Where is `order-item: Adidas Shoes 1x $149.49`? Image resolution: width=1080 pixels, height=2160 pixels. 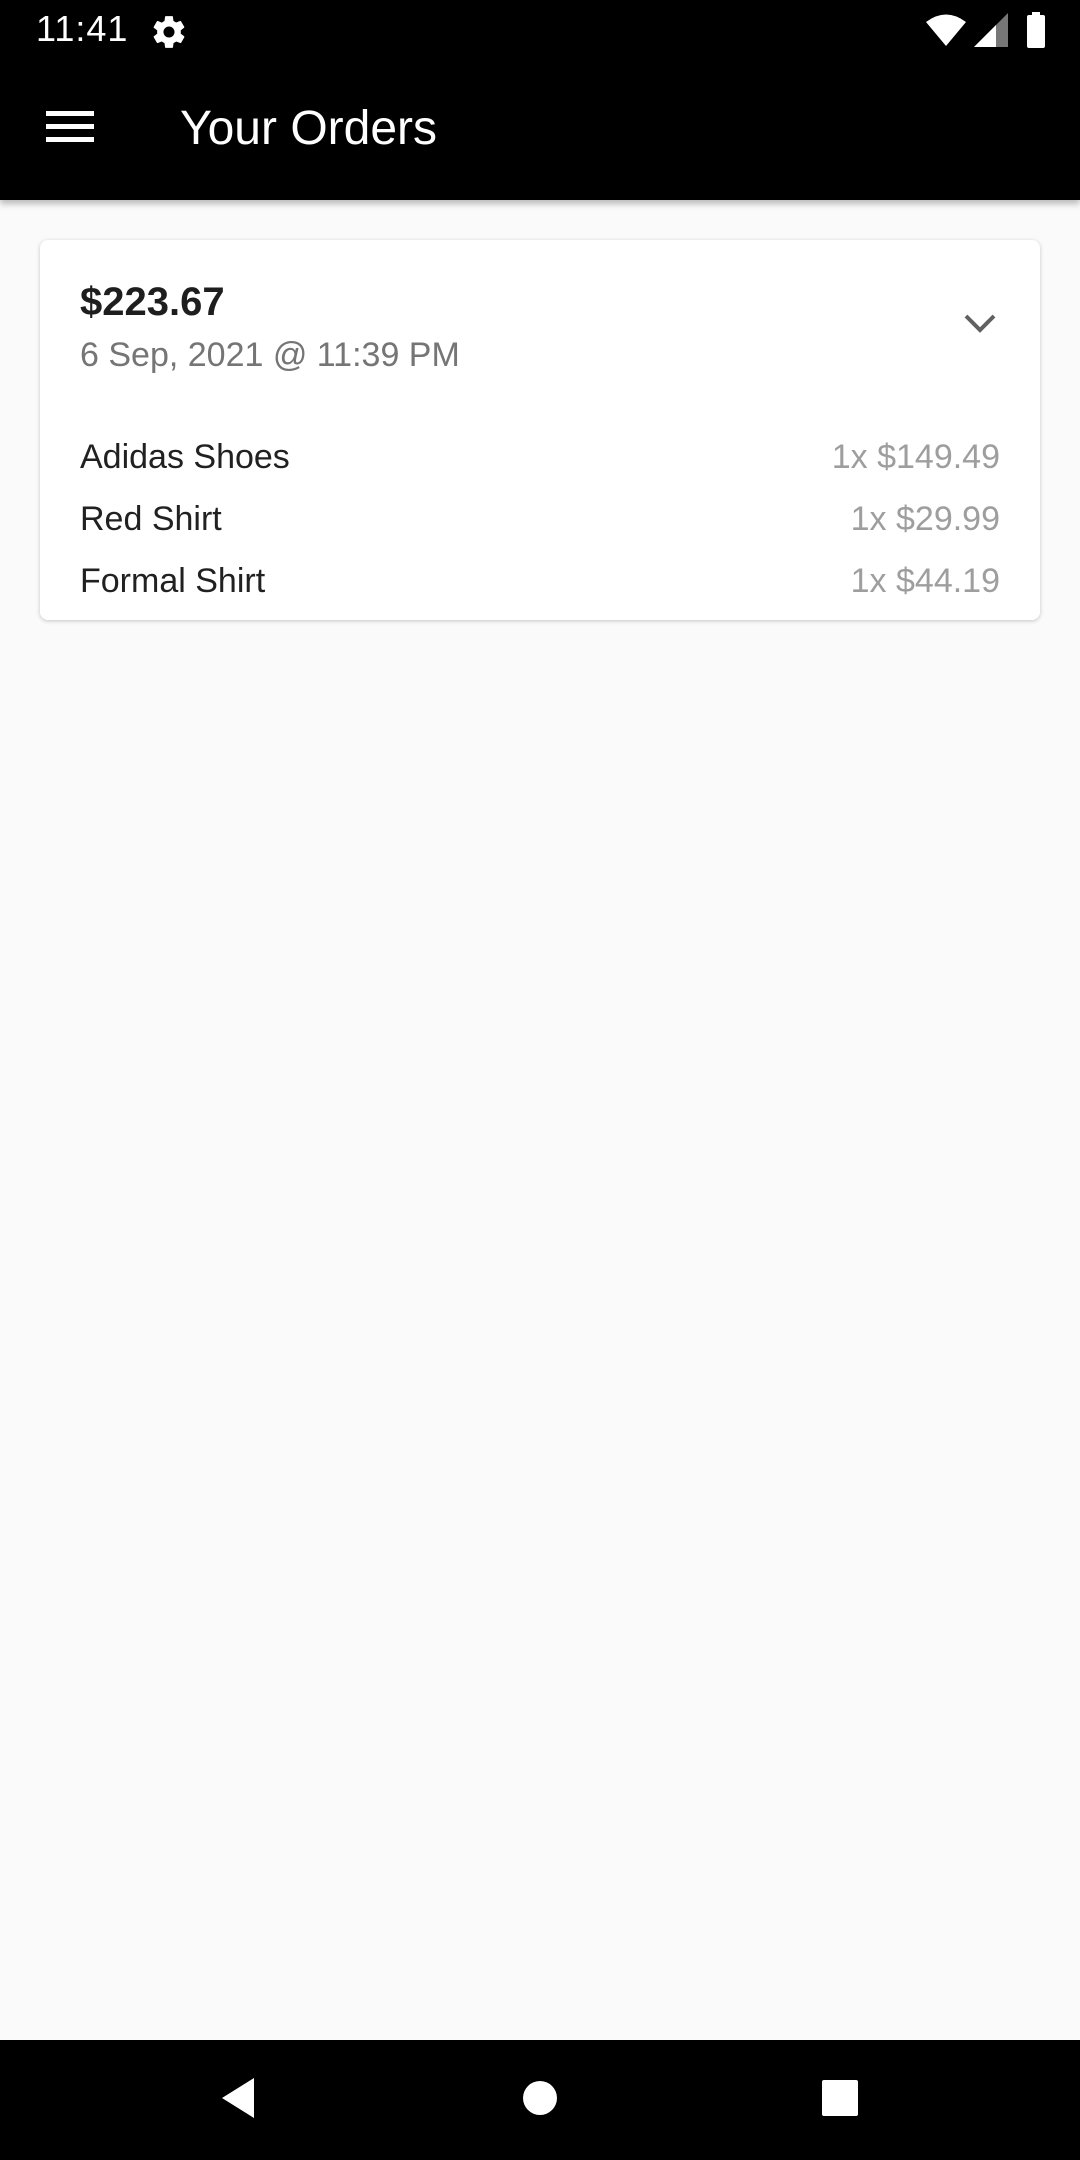 order-item: Adidas Shoes 1x $149.49 is located at coordinates (540, 457).